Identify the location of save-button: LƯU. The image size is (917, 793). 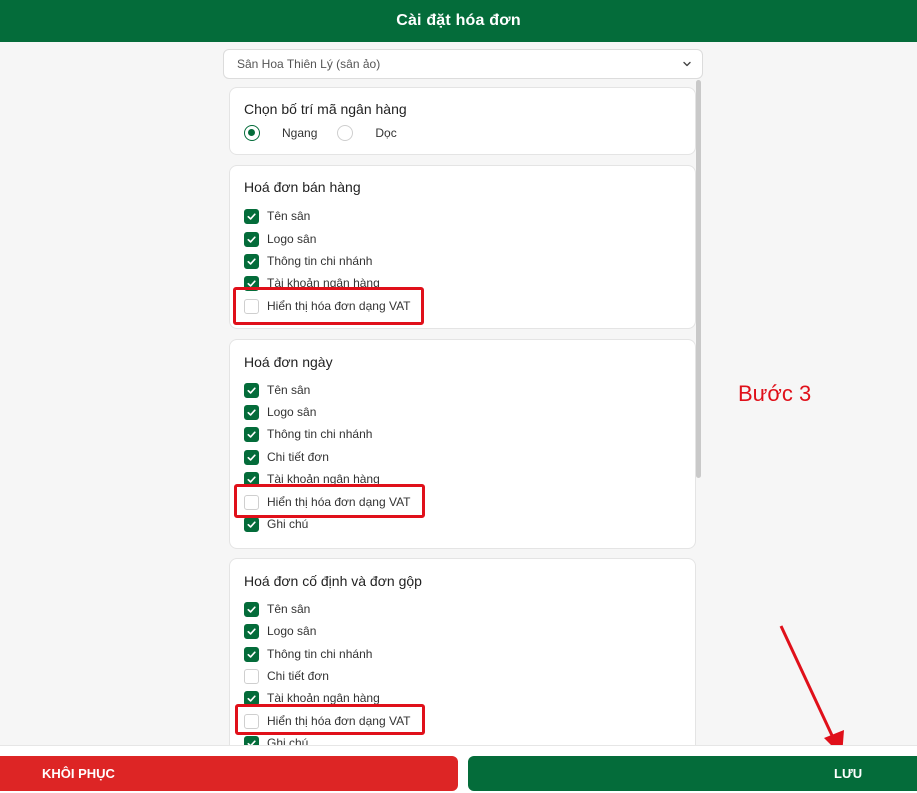
(692, 773).